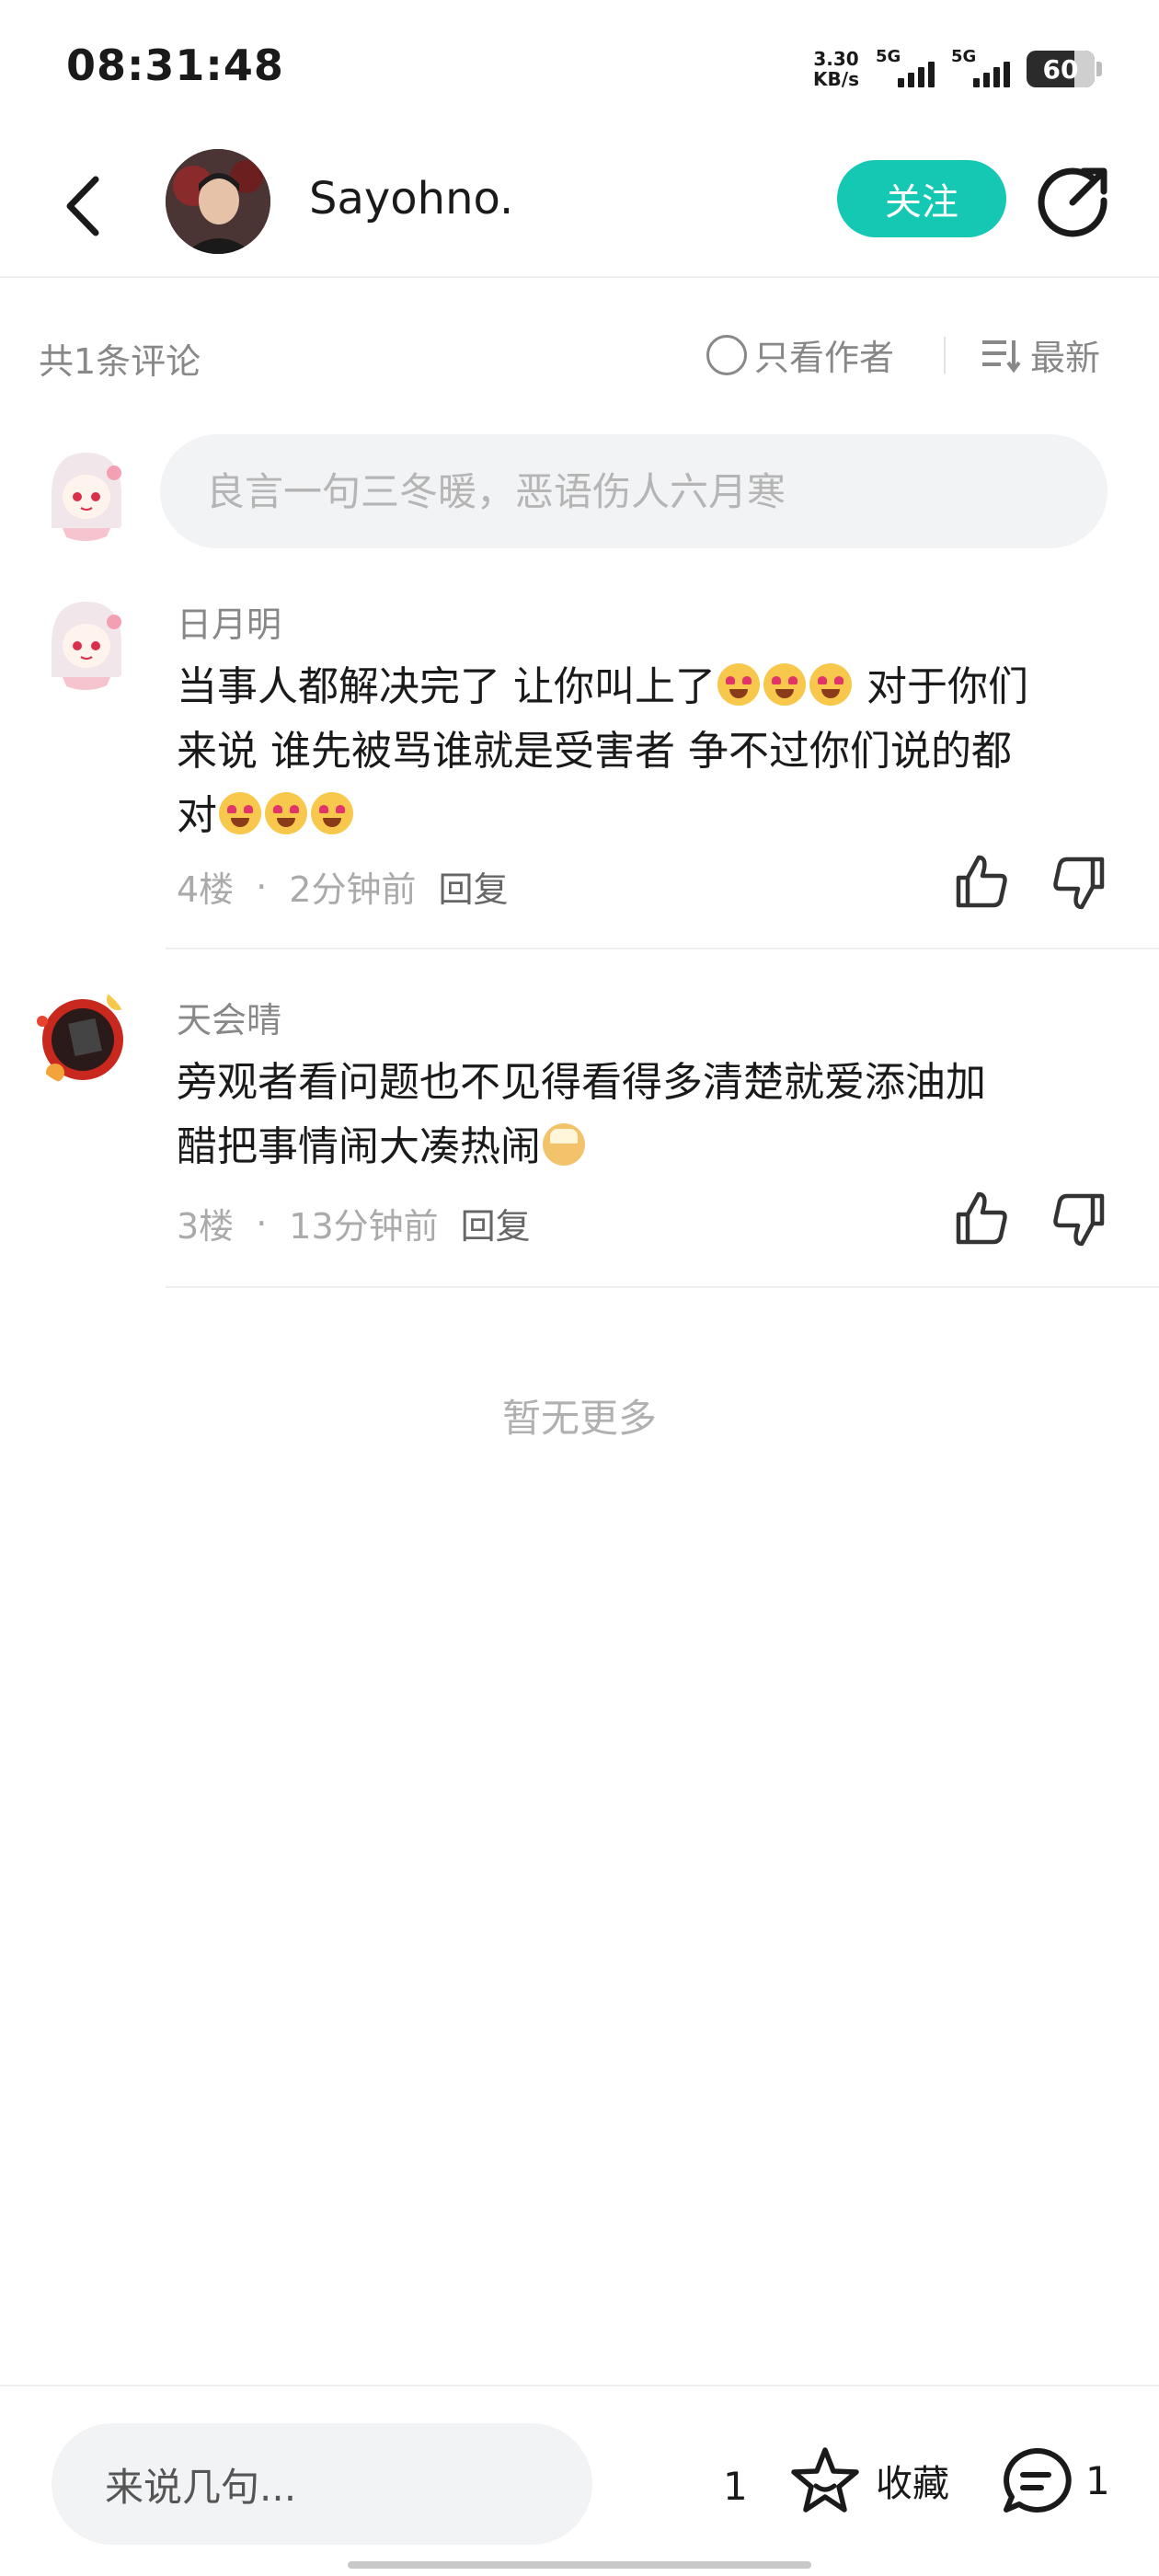 Image resolution: width=1159 pixels, height=2576 pixels. I want to click on my-avatar, so click(85, 491).